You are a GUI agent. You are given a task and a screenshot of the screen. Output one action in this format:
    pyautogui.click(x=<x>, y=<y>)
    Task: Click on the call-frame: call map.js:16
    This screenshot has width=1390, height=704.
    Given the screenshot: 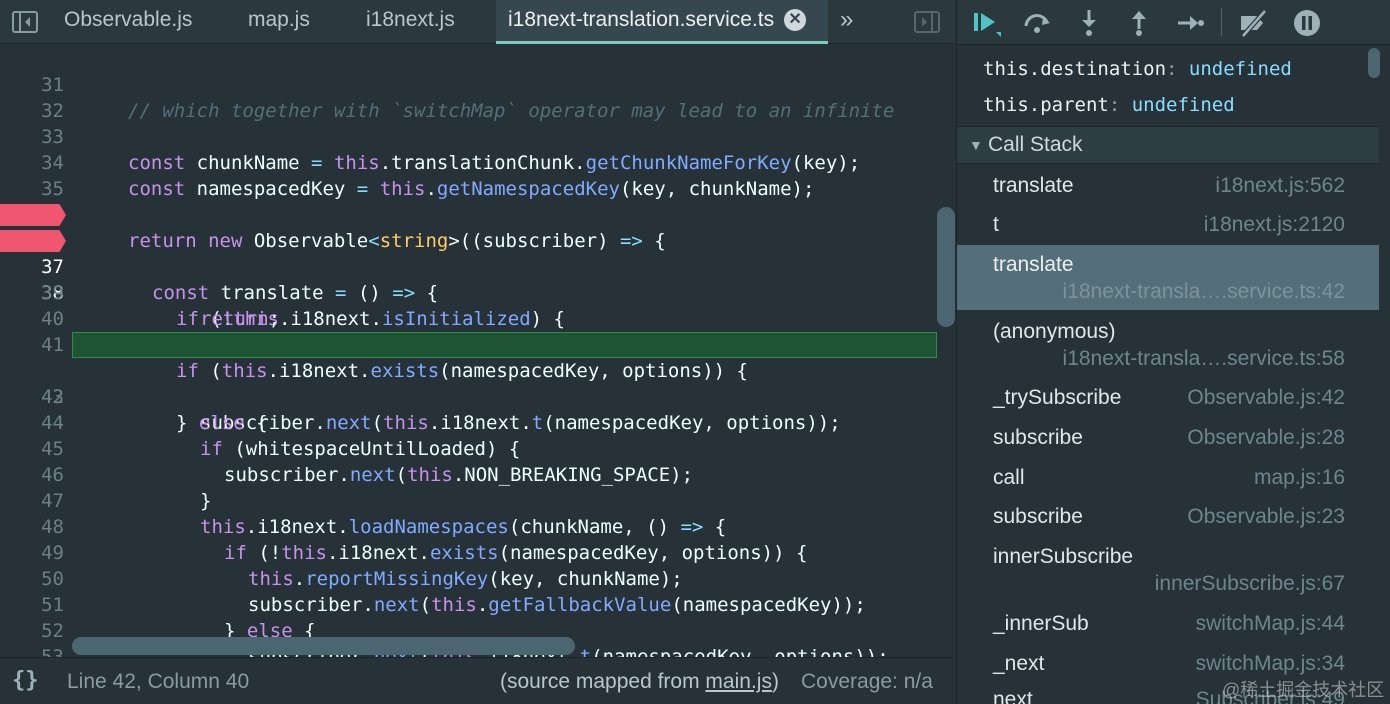 What is the action you would take?
    pyautogui.click(x=1168, y=477)
    